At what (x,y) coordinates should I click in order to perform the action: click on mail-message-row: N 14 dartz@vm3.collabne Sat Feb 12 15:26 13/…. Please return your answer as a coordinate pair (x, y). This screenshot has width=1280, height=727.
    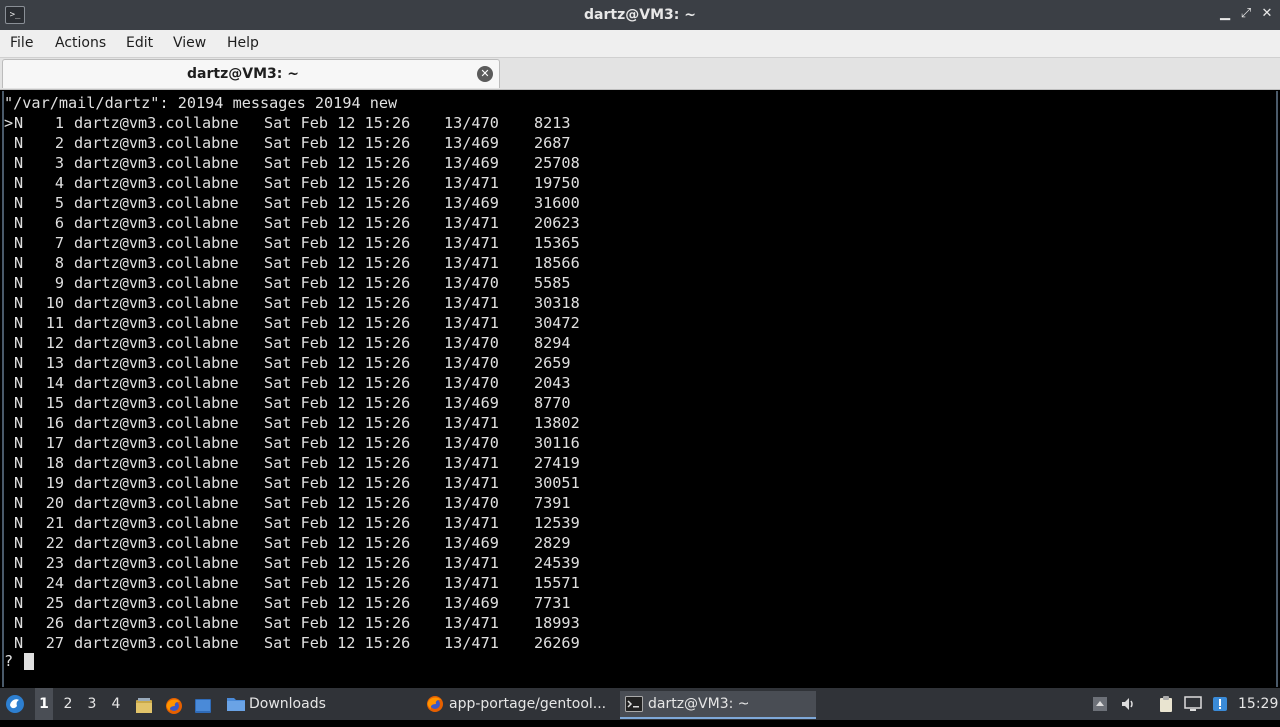
    Looking at the image, I should click on (639, 383).